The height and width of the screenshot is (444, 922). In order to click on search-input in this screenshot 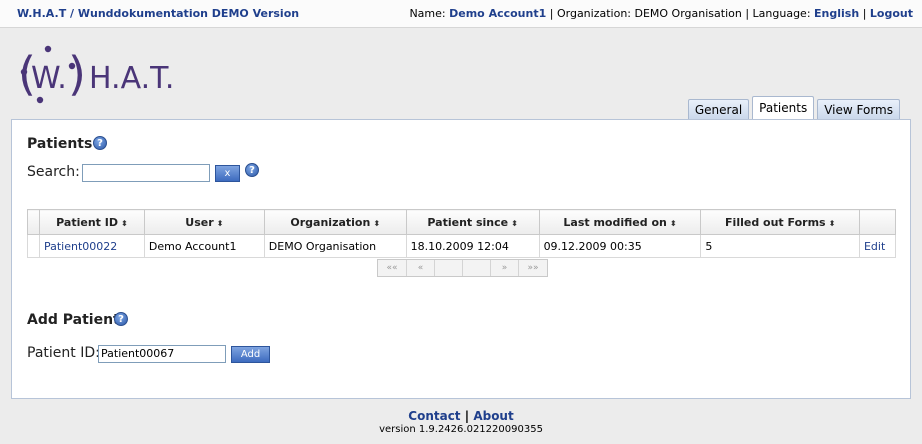, I will do `click(146, 173)`.